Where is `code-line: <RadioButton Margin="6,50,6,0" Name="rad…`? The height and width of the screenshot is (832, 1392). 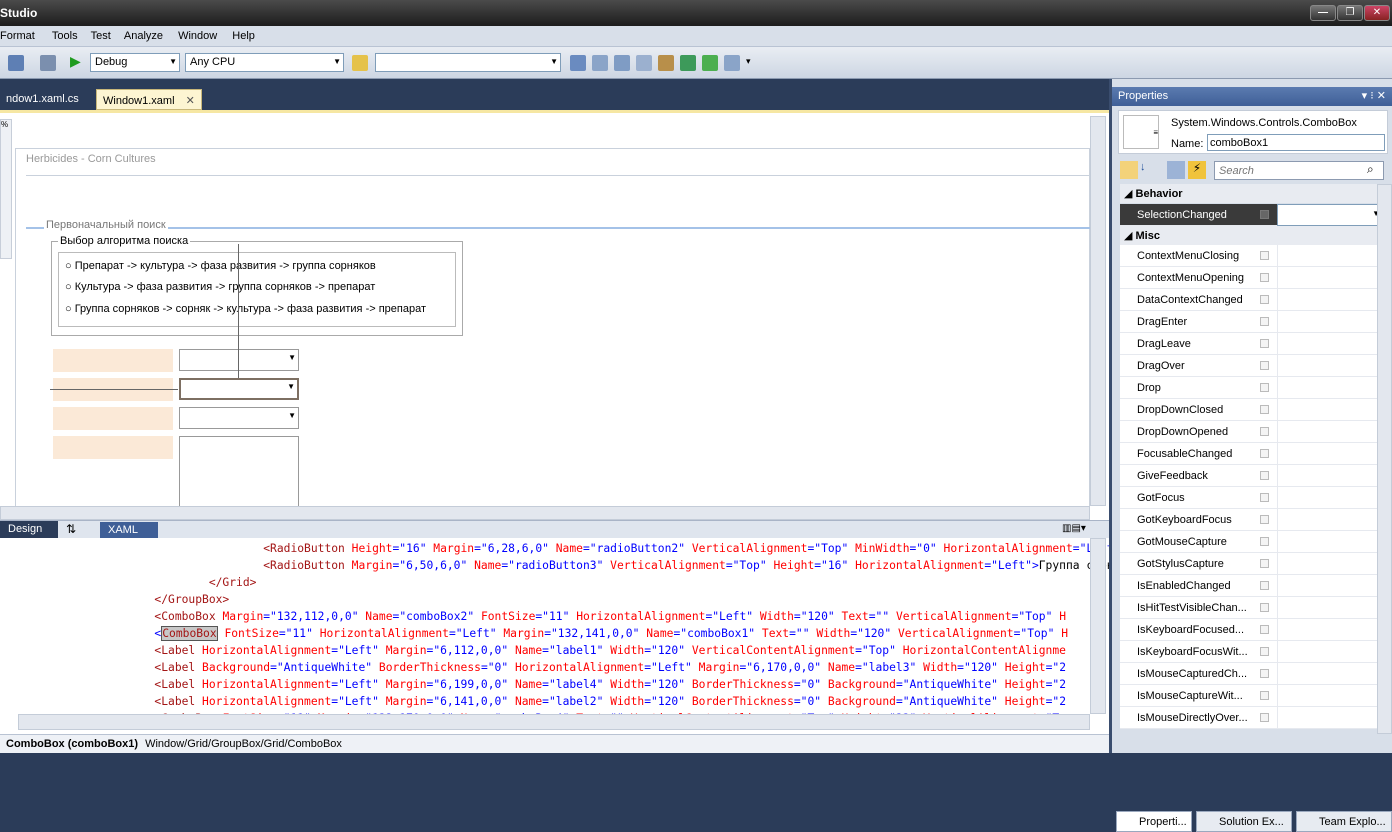
code-line: <RadioButton Margin="6,50,6,0" Name="rad… is located at coordinates (604, 565).